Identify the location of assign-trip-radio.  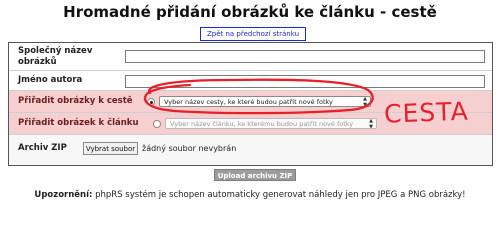
(151, 102).